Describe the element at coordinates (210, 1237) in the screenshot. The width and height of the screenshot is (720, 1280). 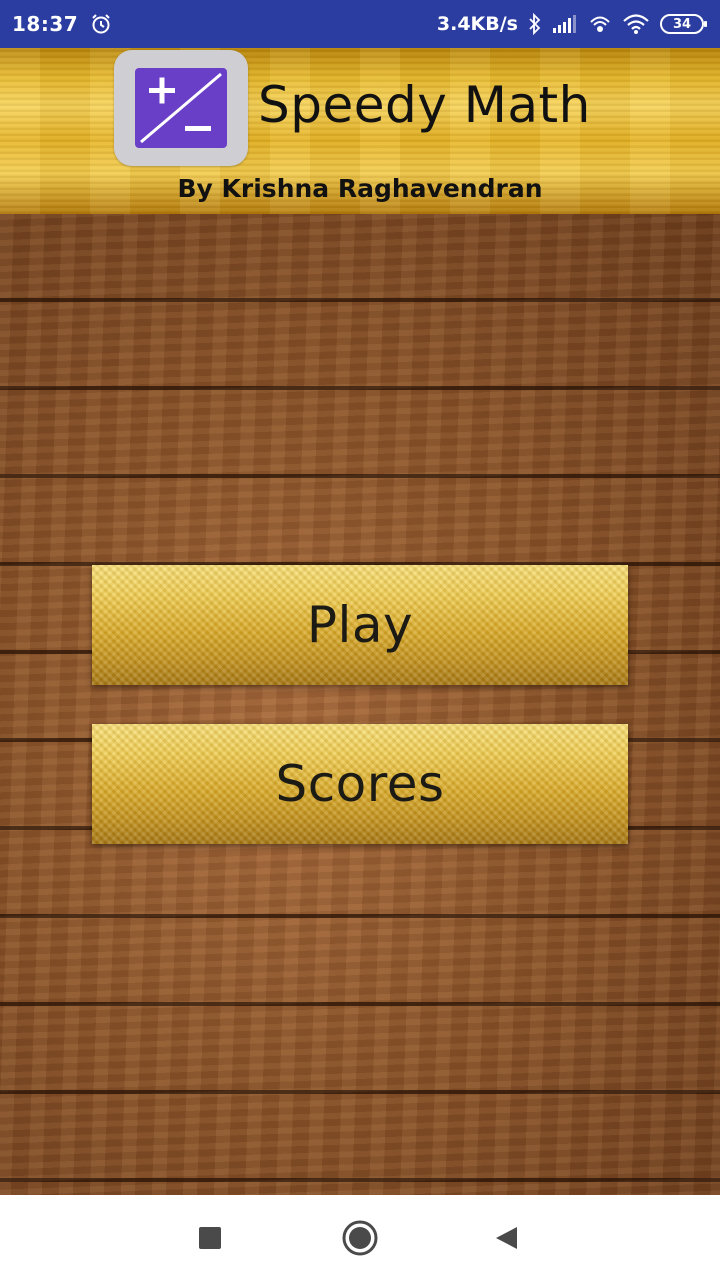
I see `recent-apps-icon` at that location.